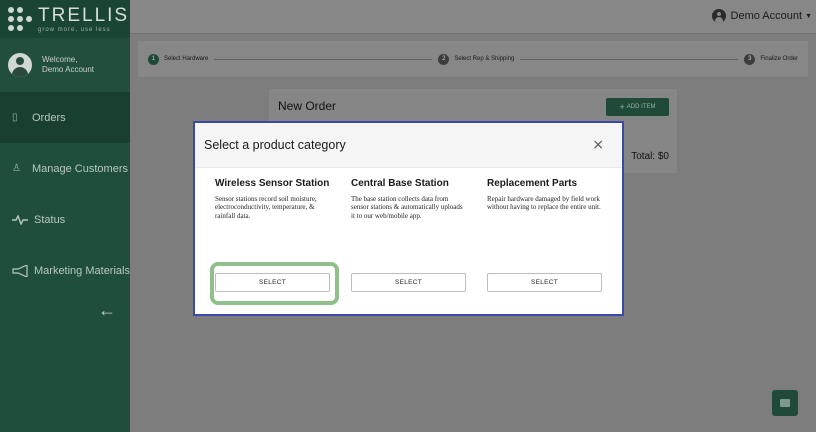 This screenshot has height=432, width=816. Describe the element at coordinates (60, 59) in the screenshot. I see `welcome-line: Welcome,` at that location.